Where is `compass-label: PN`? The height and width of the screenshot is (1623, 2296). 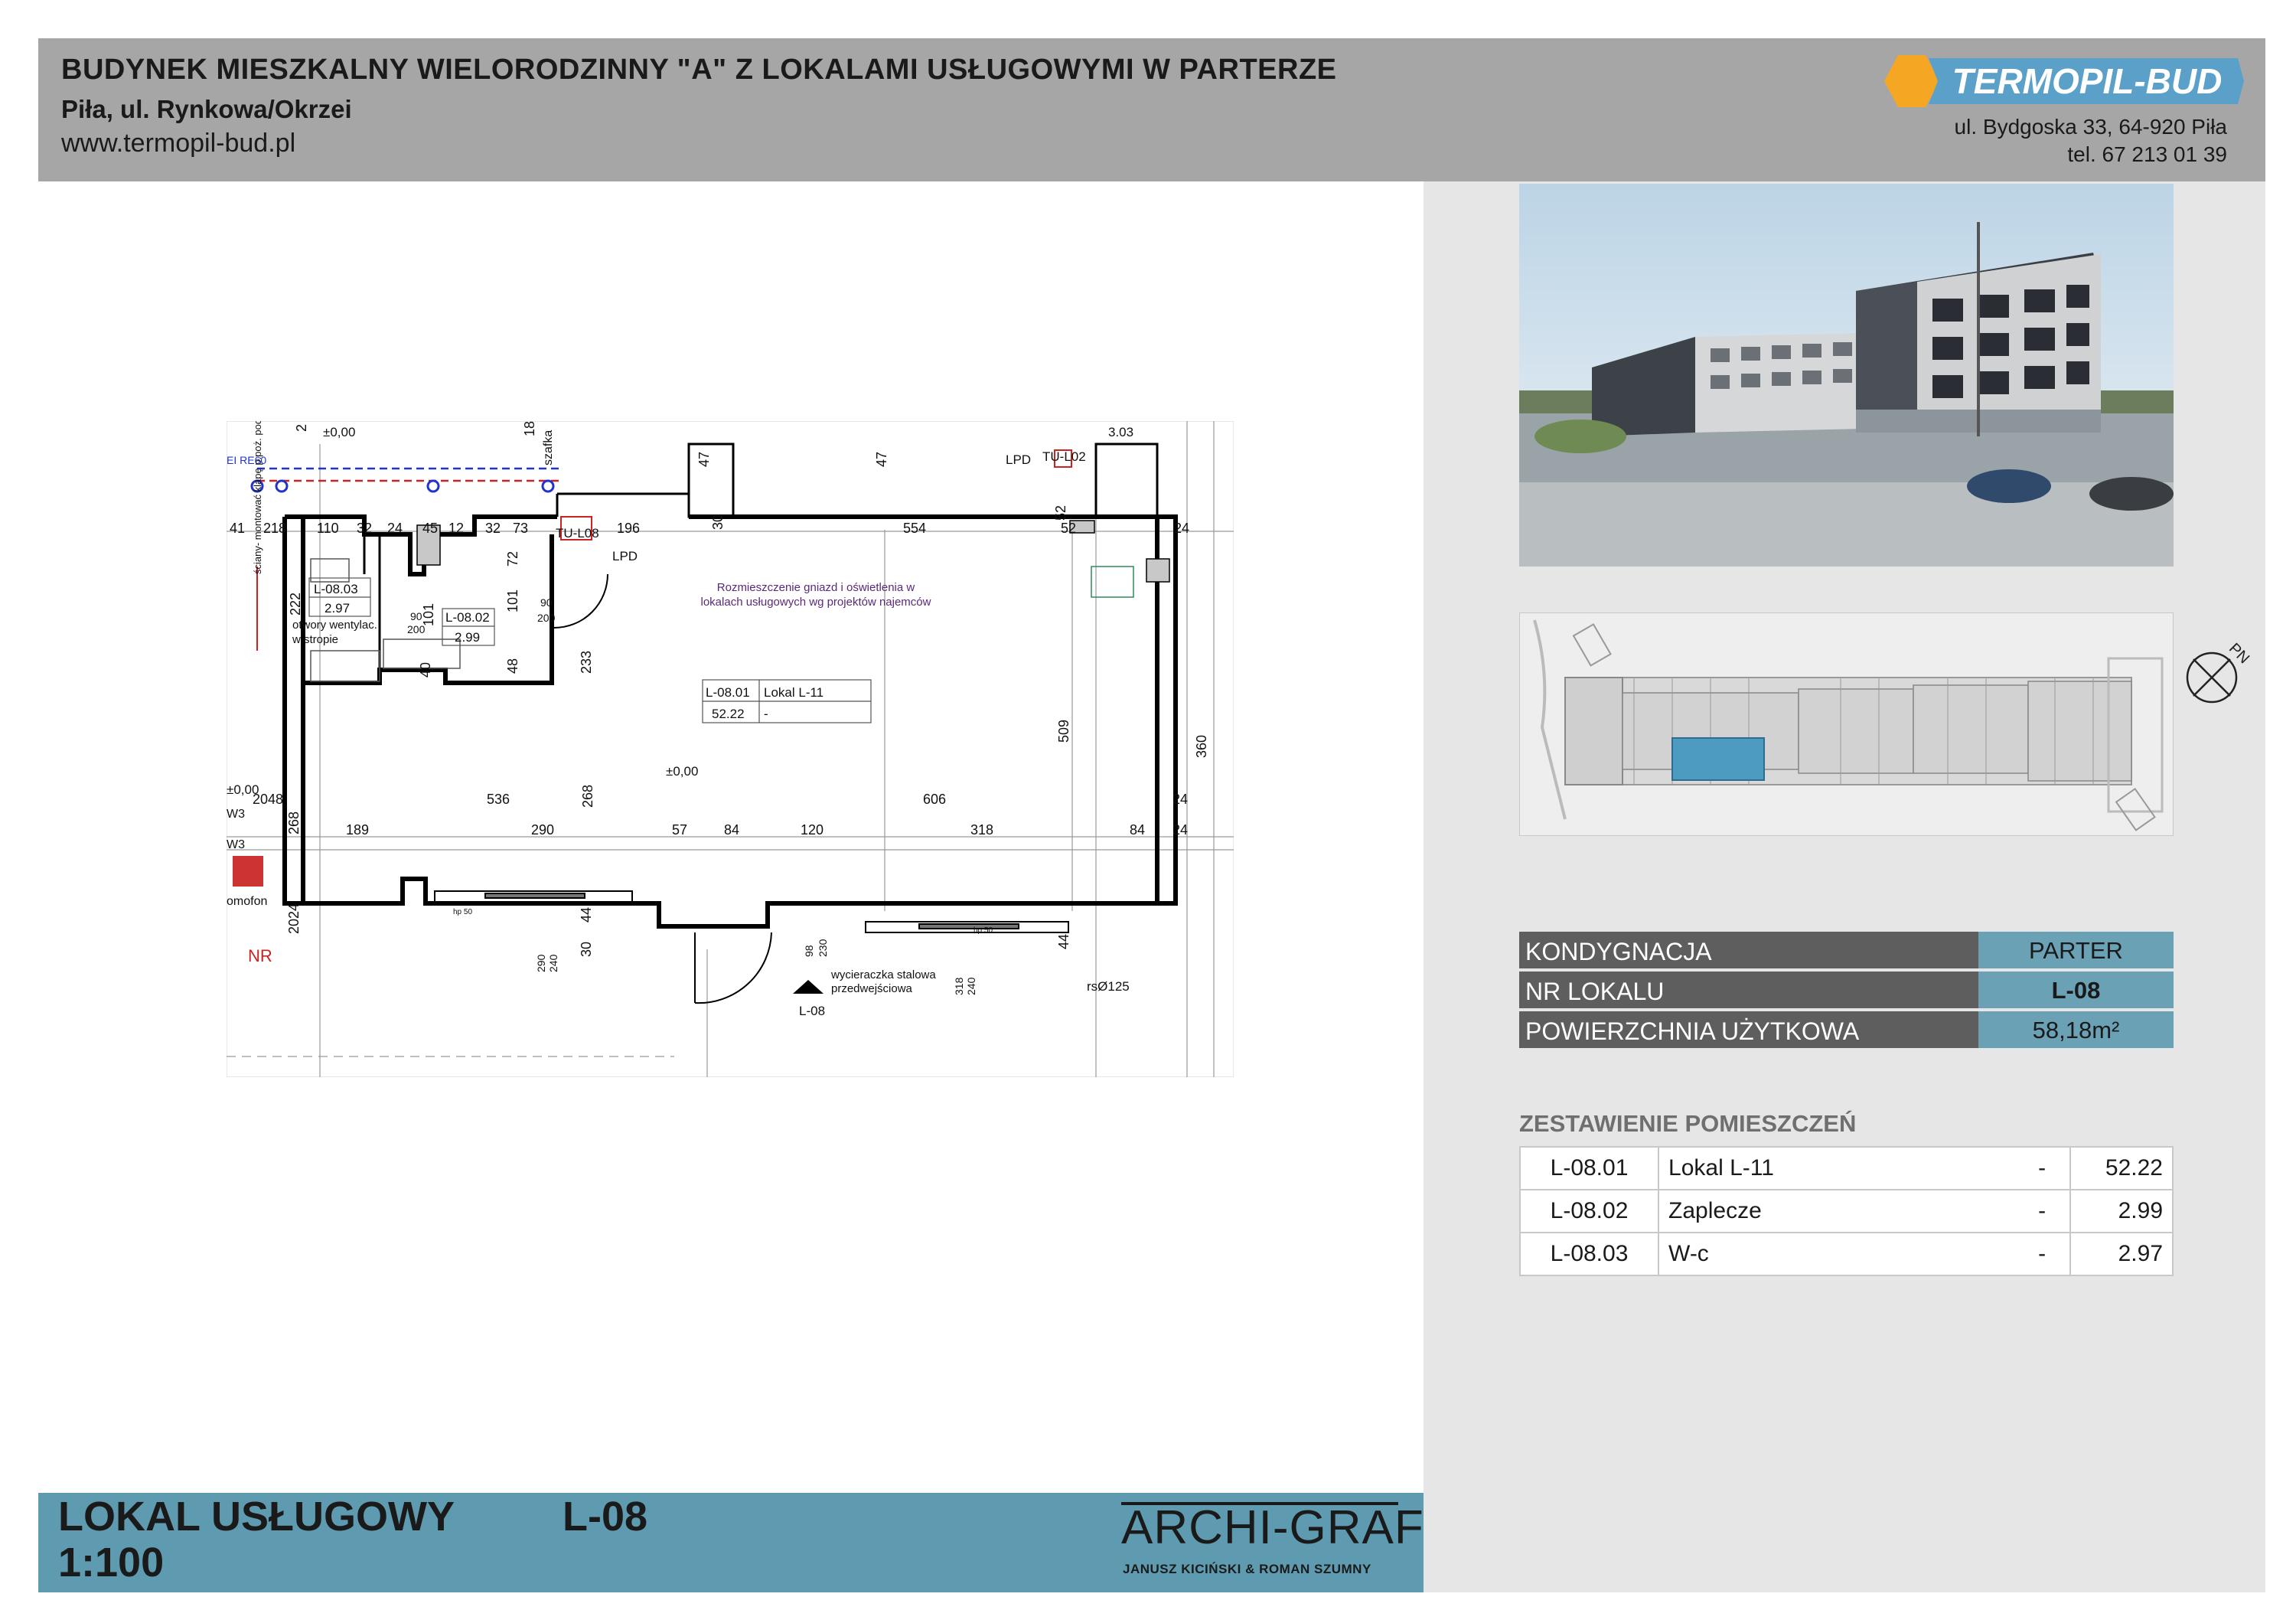 compass-label: PN is located at coordinates (2238, 653).